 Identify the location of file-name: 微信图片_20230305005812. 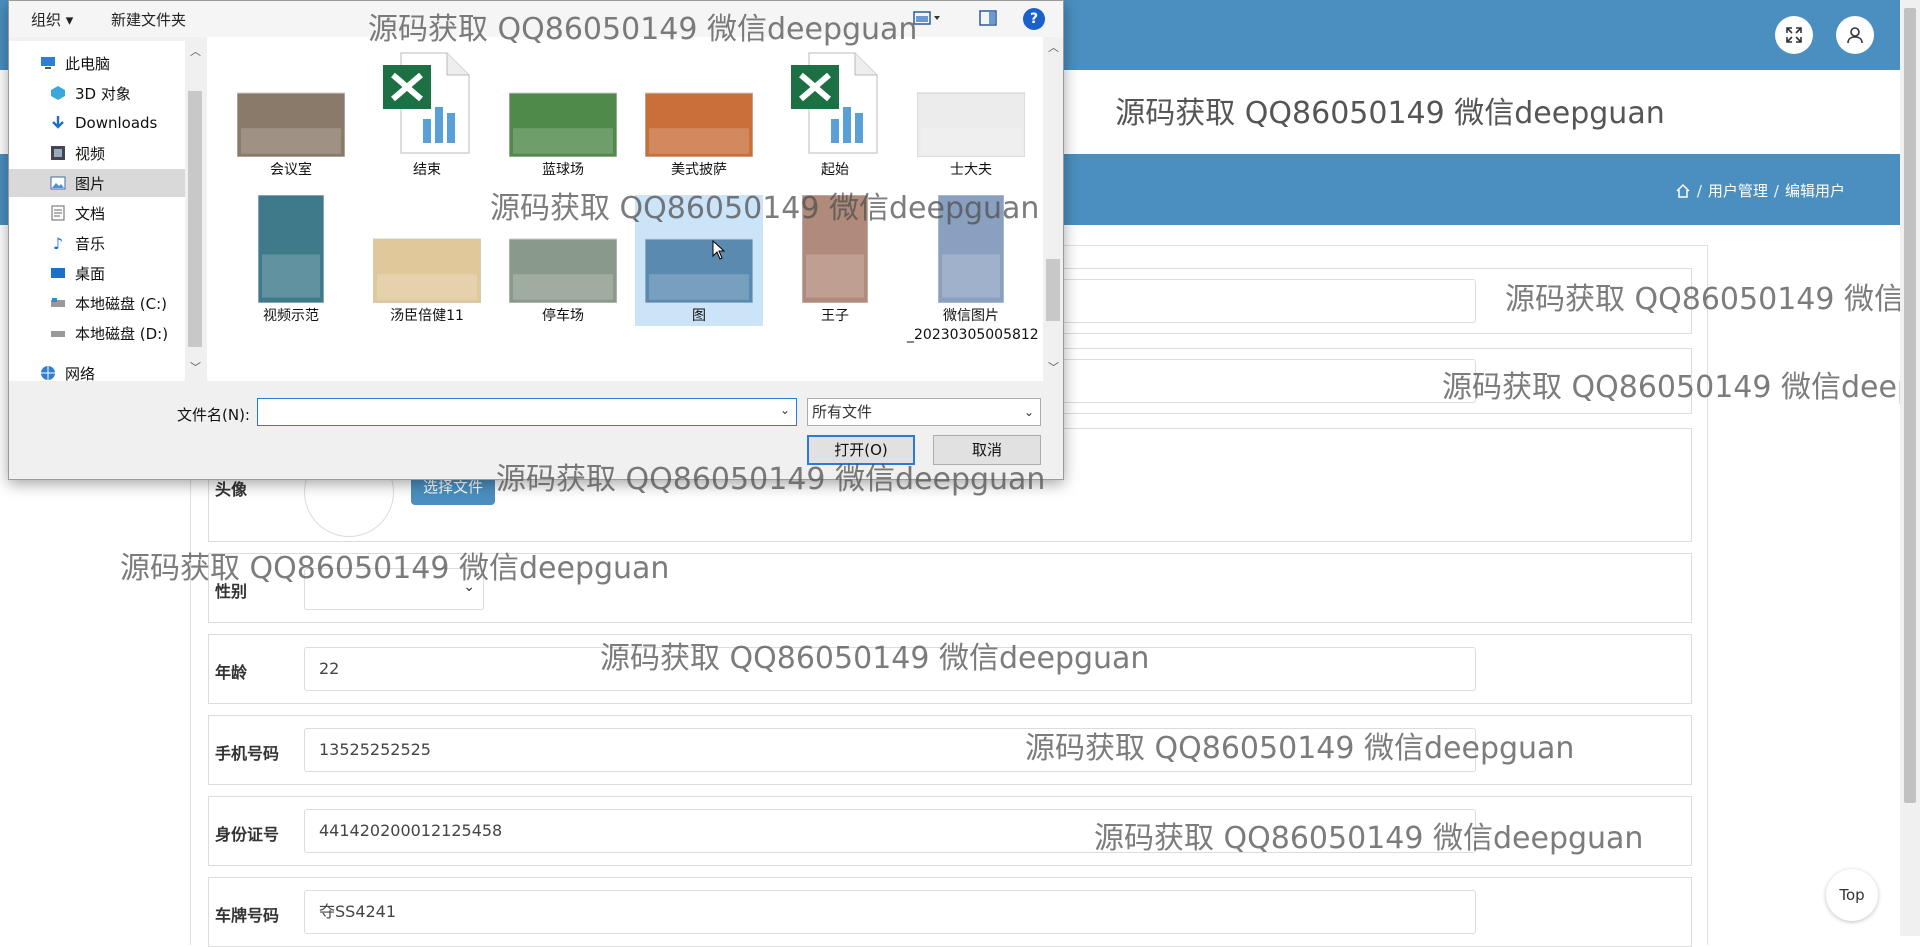
(973, 325).